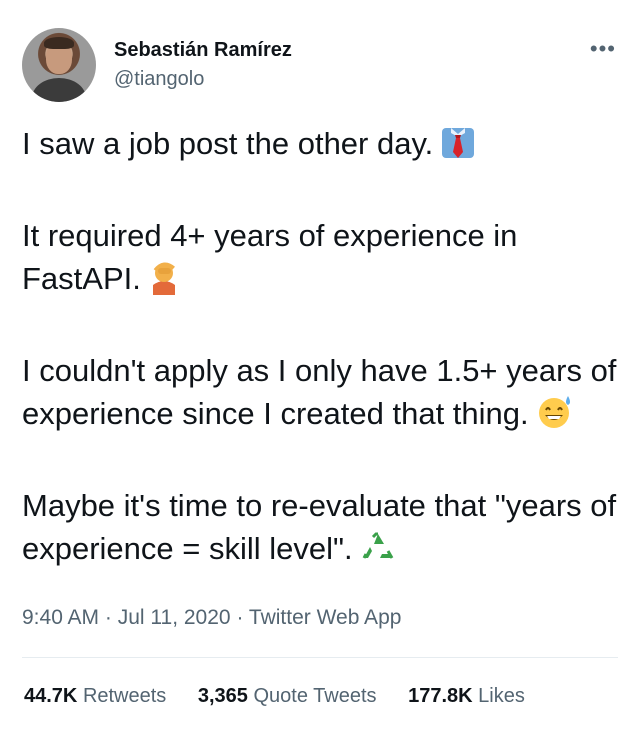 This screenshot has width=640, height=737. What do you see at coordinates (59, 90) in the screenshot?
I see `avatar-shirt` at bounding box center [59, 90].